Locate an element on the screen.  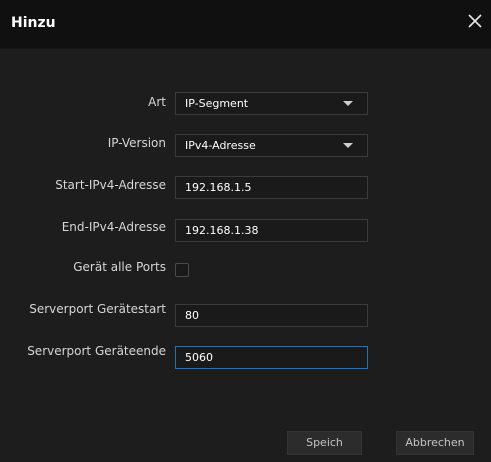
art-label: Art is located at coordinates (157, 102).